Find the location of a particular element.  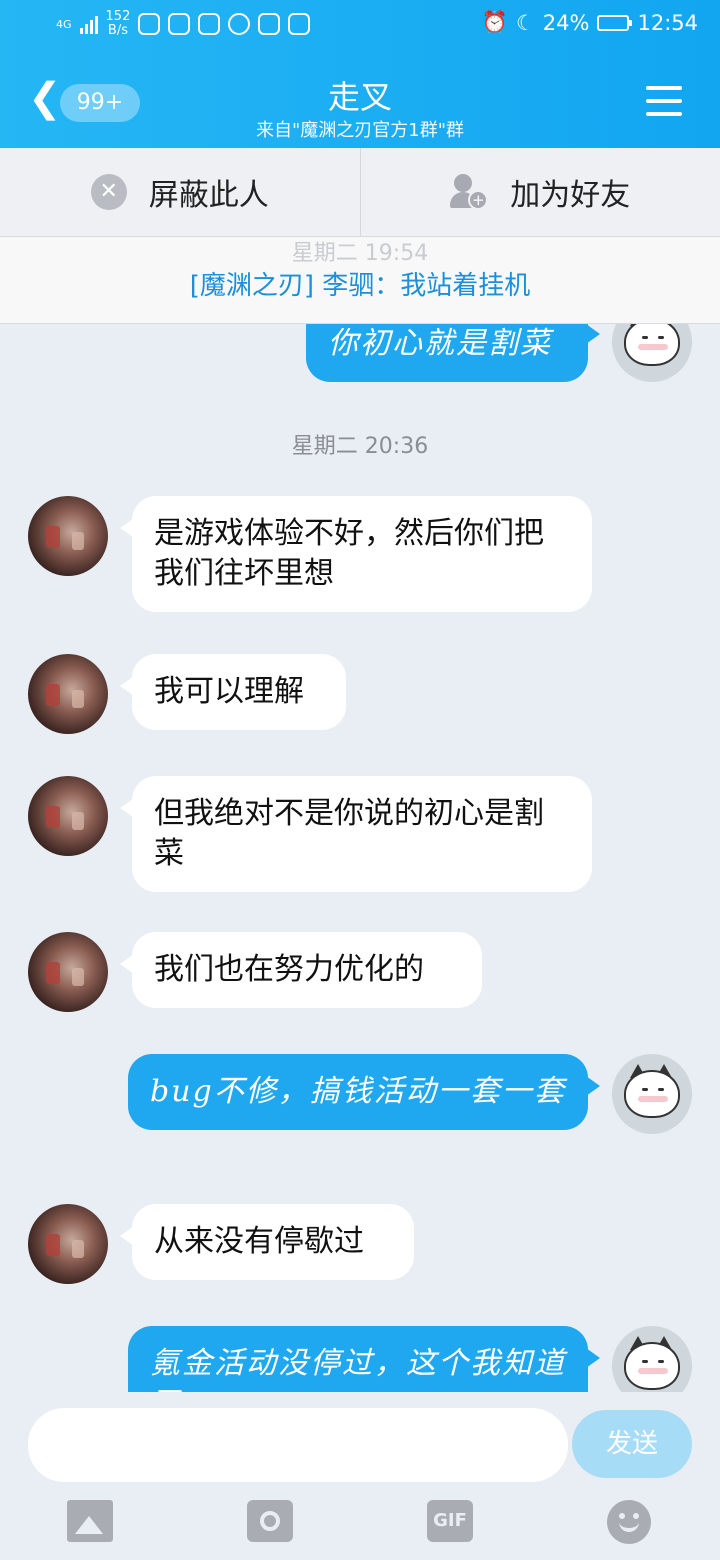

notice-text: [魔渊之刃] 李驷：我站着挂机 is located at coordinates (360, 286).